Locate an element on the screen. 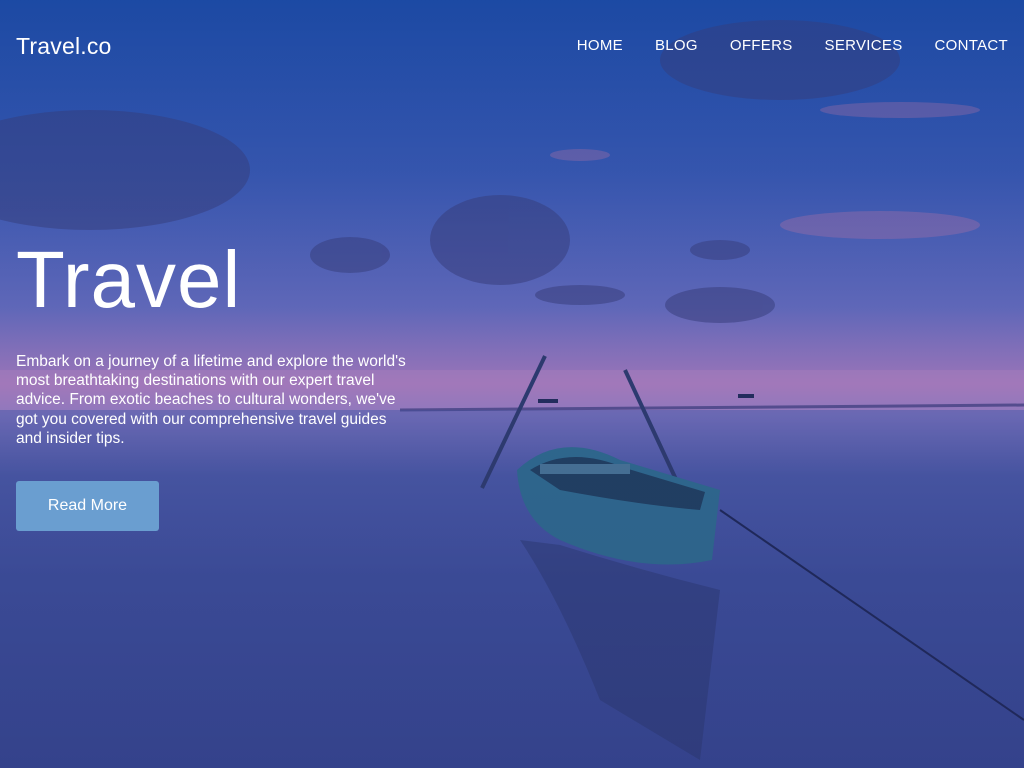 Image resolution: width=1024 pixels, height=768 pixels. nav-link-offers: OFFERS is located at coordinates (761, 45).